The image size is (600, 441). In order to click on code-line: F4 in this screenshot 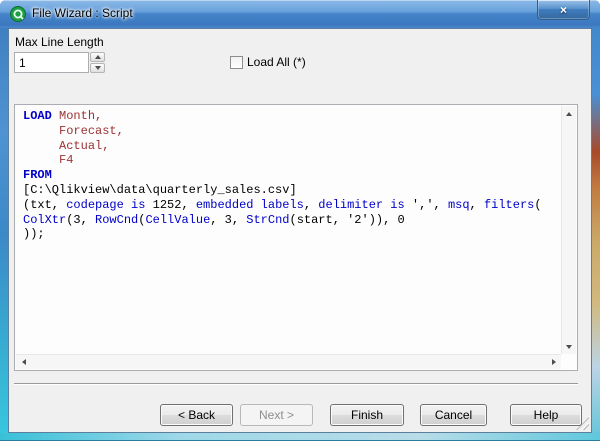, I will do `click(291, 160)`.